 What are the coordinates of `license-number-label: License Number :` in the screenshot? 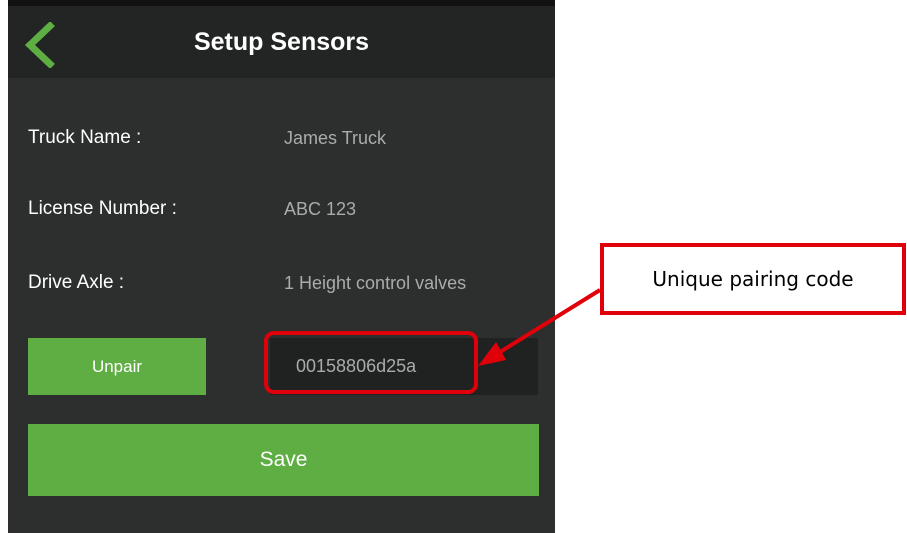 It's located at (102, 208).